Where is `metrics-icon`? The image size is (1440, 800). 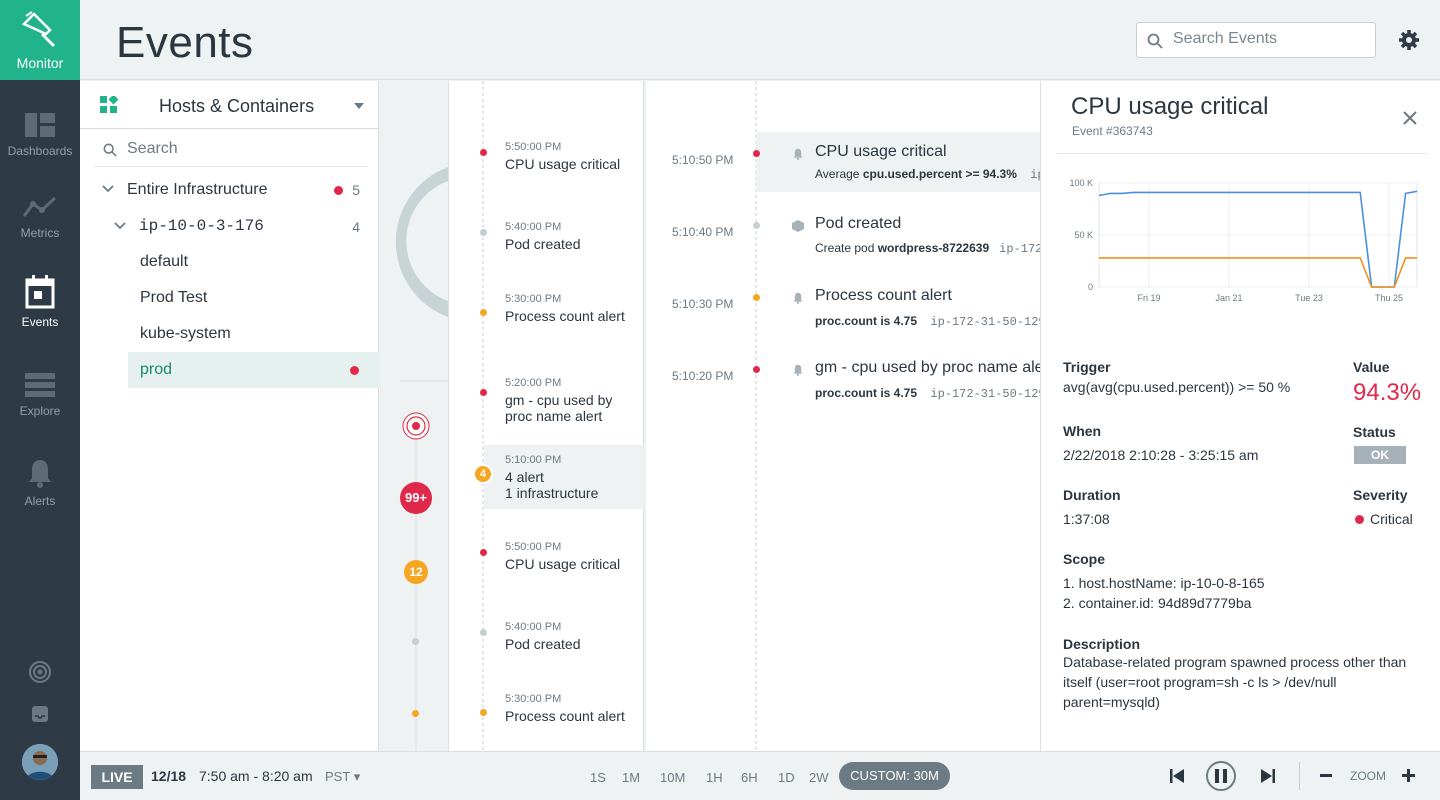 metrics-icon is located at coordinates (39, 206).